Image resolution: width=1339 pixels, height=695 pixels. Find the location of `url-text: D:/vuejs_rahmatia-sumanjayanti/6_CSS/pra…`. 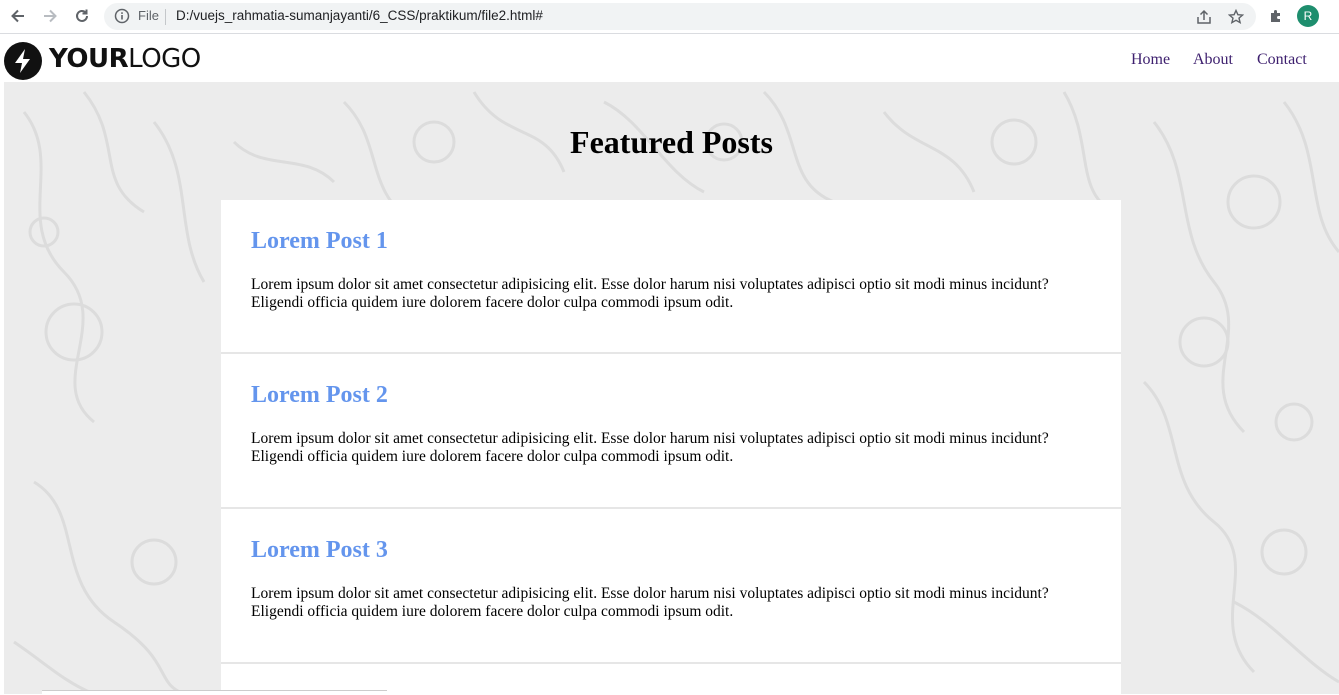

url-text: D:/vuejs_rahmatia-sumanjayanti/6_CSS/pra… is located at coordinates (359, 15).